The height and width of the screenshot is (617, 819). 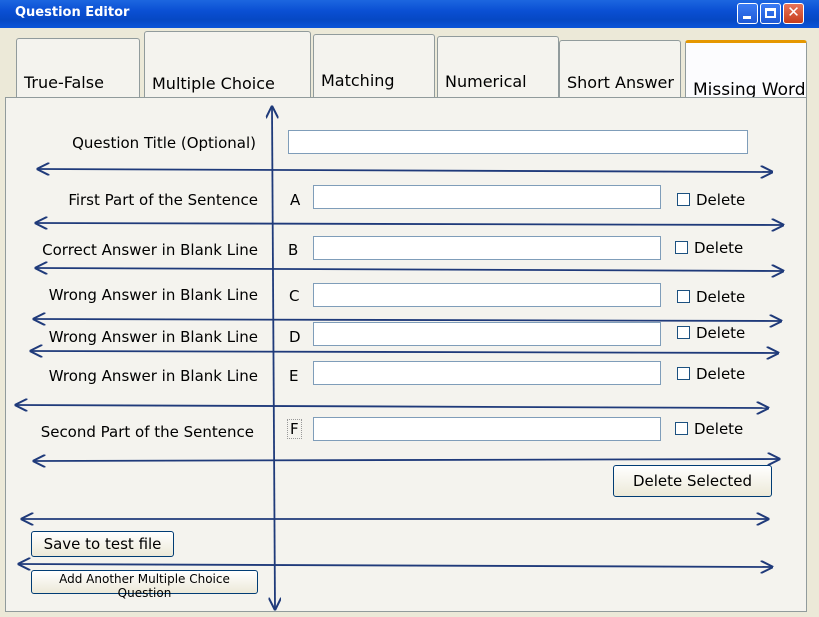 What do you see at coordinates (273, 358) in the screenshot?
I see `vertical-arrow` at bounding box center [273, 358].